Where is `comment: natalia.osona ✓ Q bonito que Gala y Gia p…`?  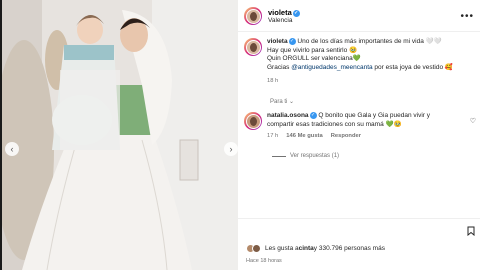 comment: natalia.osona ✓ Q bonito que Gala y Gia p… is located at coordinates (359, 126).